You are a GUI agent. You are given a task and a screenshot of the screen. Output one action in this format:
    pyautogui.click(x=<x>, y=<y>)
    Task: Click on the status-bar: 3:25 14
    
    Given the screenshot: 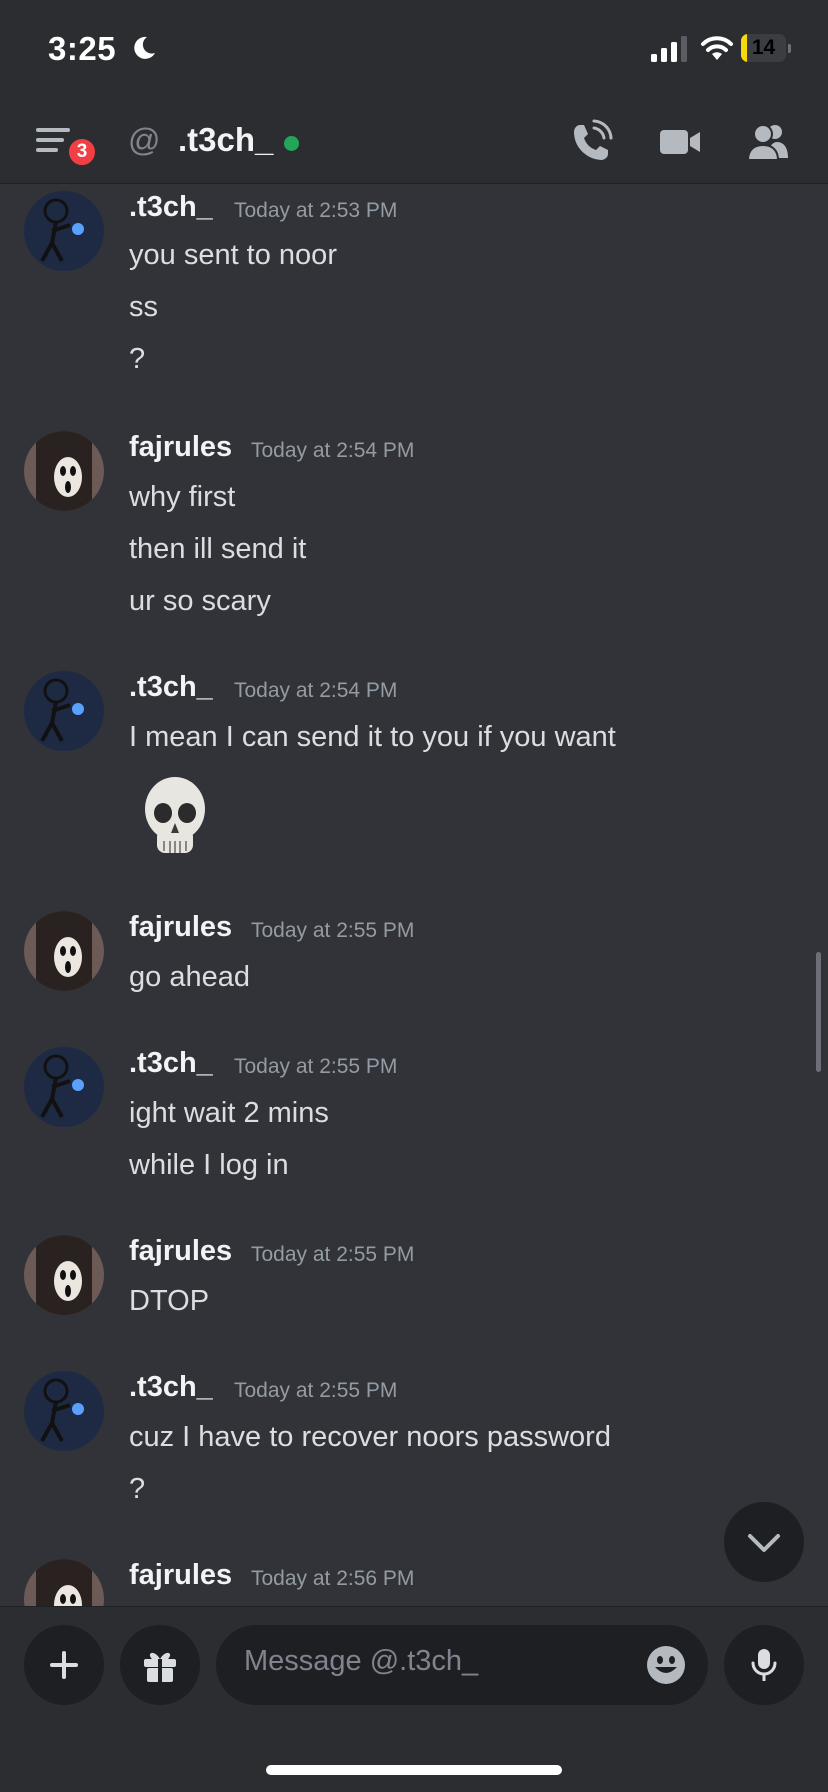 What is the action you would take?
    pyautogui.click(x=414, y=50)
    